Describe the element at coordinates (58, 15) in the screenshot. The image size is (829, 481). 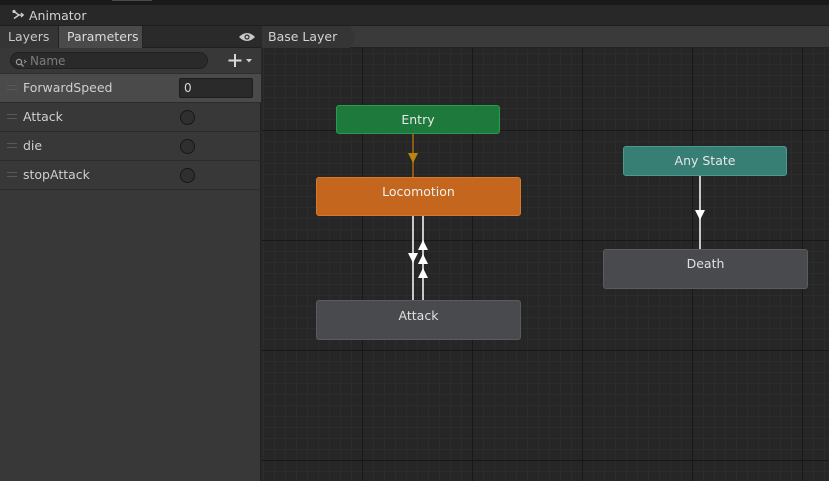
I see `window-title: Animator` at that location.